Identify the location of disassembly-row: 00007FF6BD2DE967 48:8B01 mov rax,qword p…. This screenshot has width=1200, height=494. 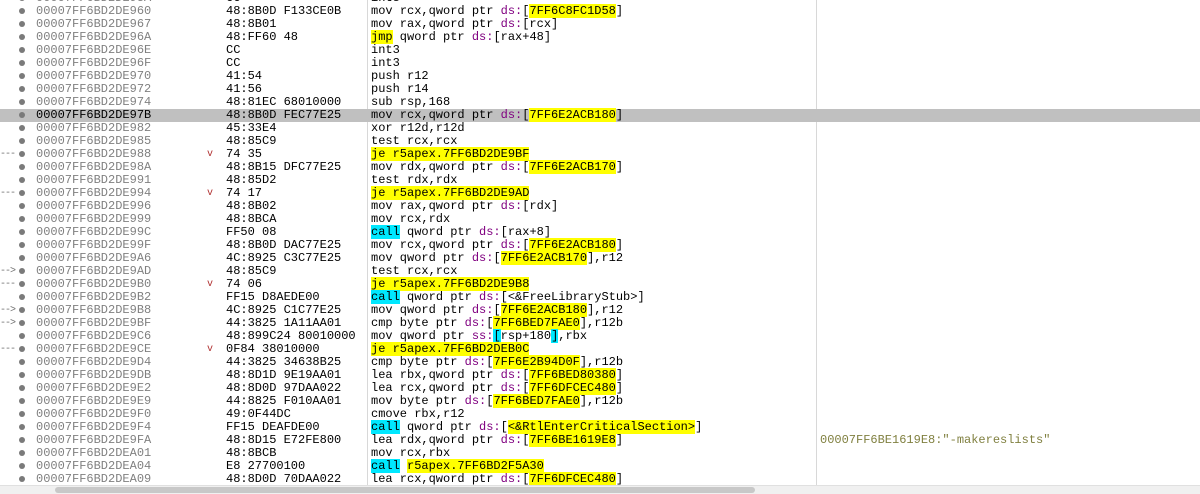
(600, 24).